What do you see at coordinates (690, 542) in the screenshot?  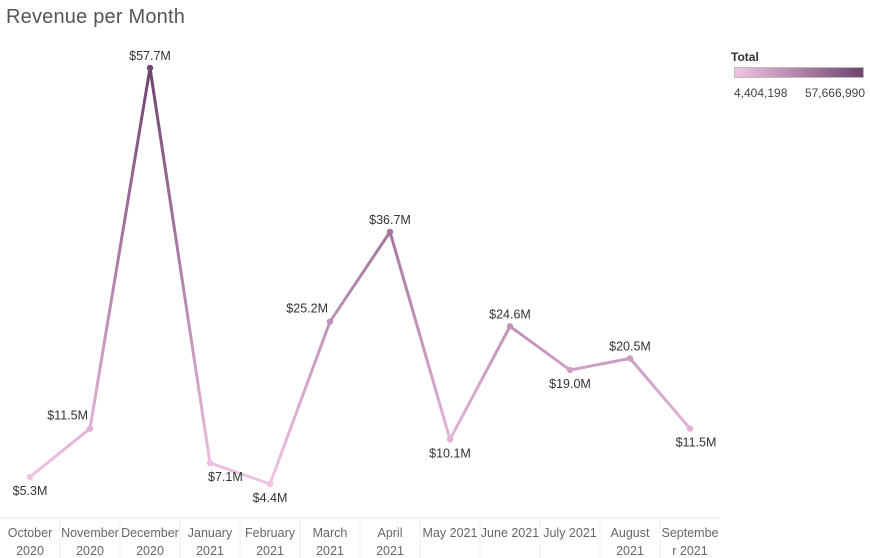 I see `x-tick-label: Septembe r 2021` at bounding box center [690, 542].